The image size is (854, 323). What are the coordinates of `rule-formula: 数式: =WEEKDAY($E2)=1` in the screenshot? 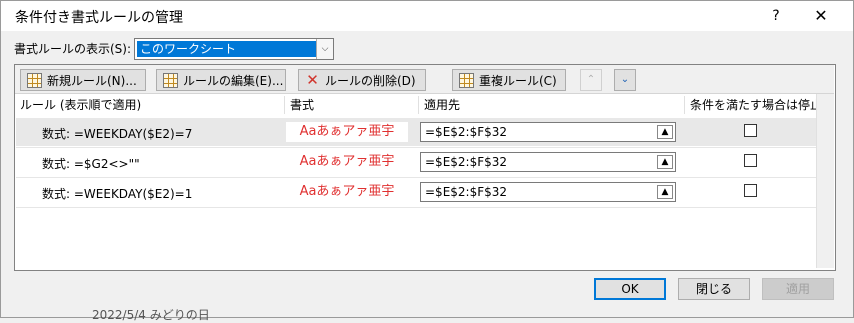 It's located at (117, 194).